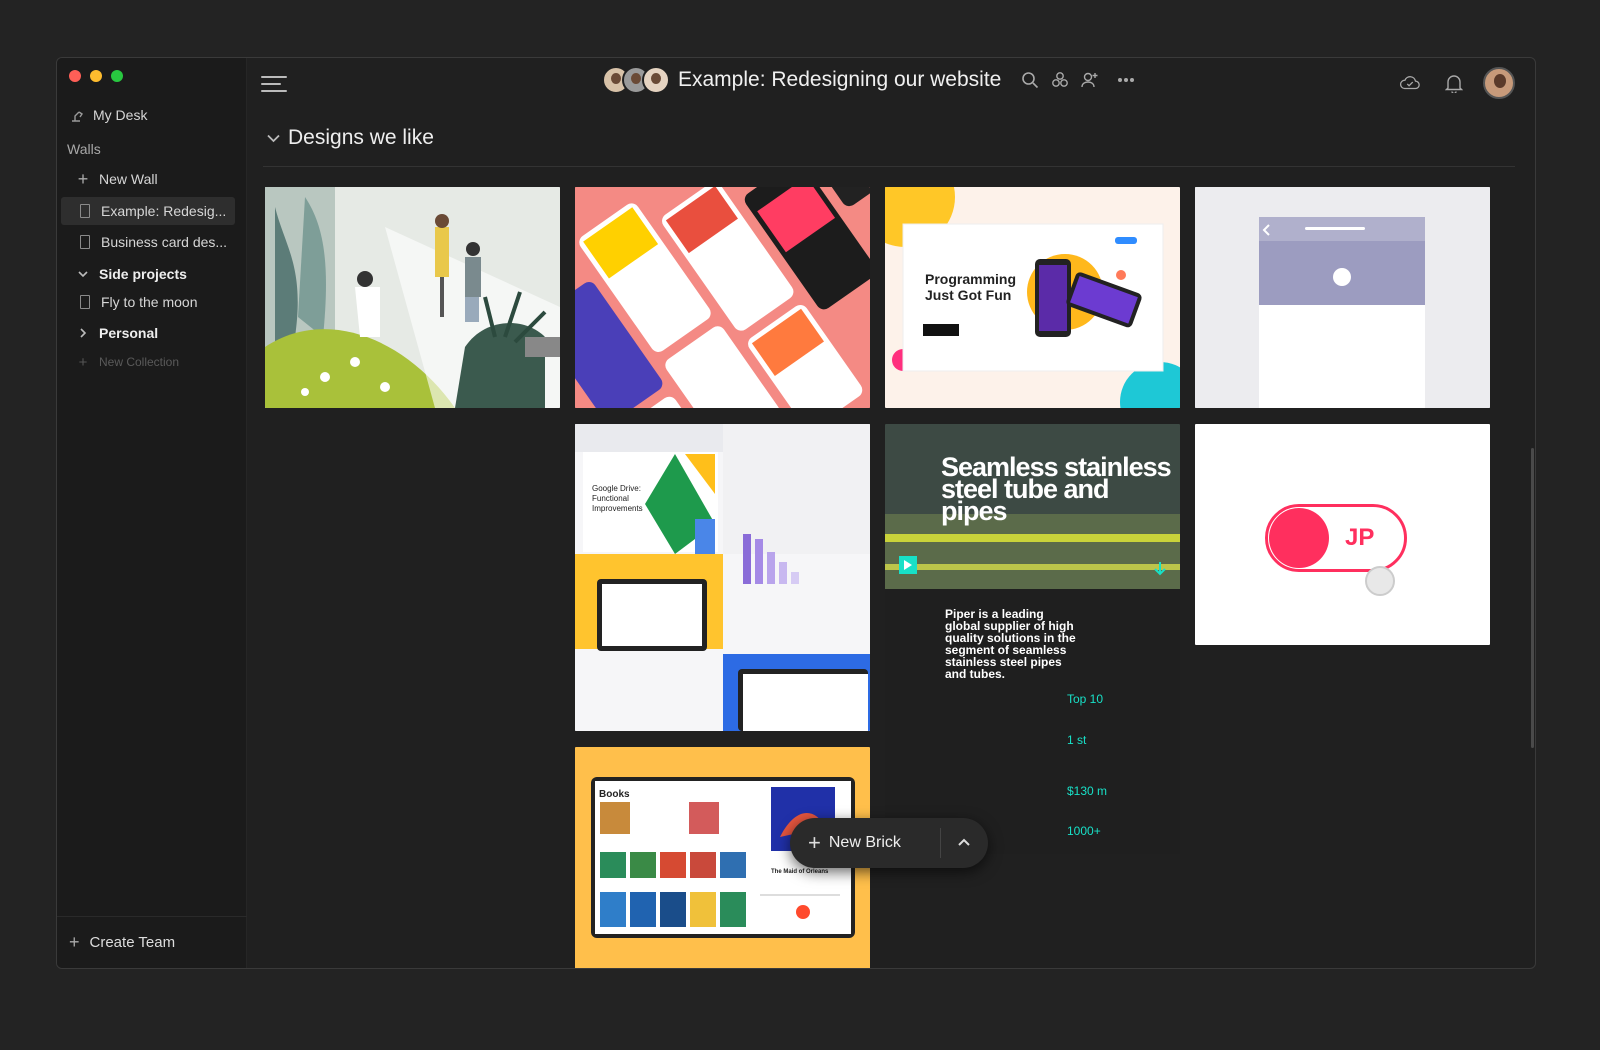  What do you see at coordinates (75, 76) in the screenshot?
I see `close-button` at bounding box center [75, 76].